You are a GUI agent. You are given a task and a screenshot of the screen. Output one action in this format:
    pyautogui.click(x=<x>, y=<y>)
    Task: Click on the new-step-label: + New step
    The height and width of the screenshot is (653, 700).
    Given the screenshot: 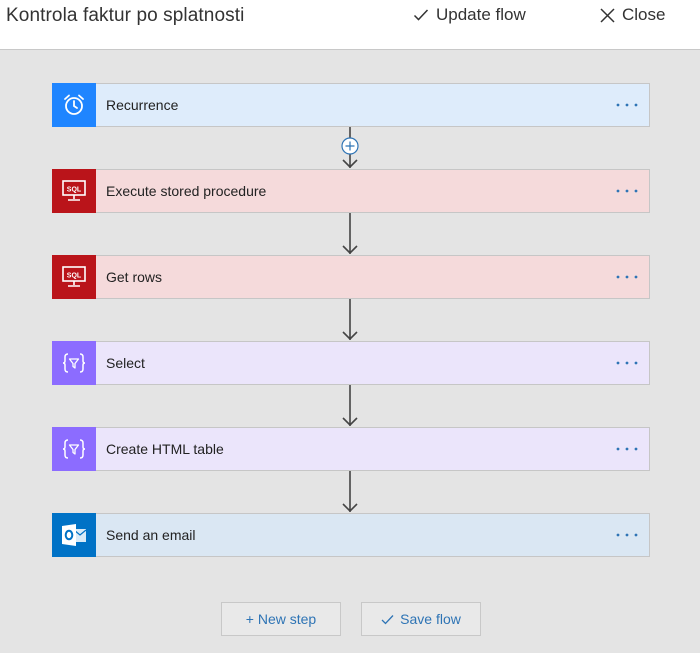 What is the action you would take?
    pyautogui.click(x=281, y=619)
    